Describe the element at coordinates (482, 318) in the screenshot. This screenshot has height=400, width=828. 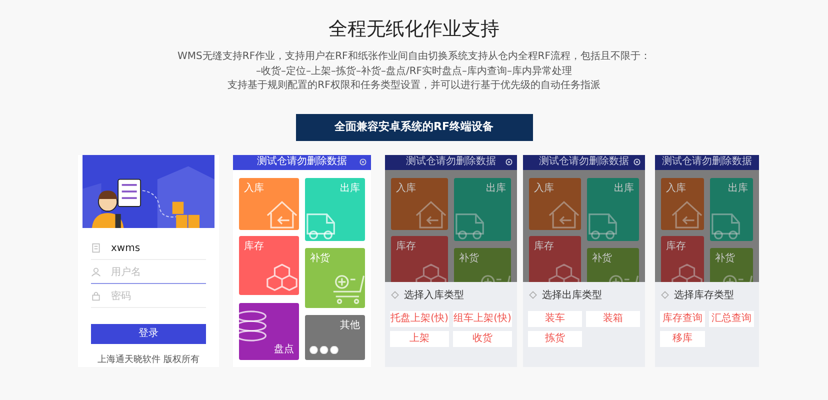
I see `option-button: 组车上架(快)` at that location.